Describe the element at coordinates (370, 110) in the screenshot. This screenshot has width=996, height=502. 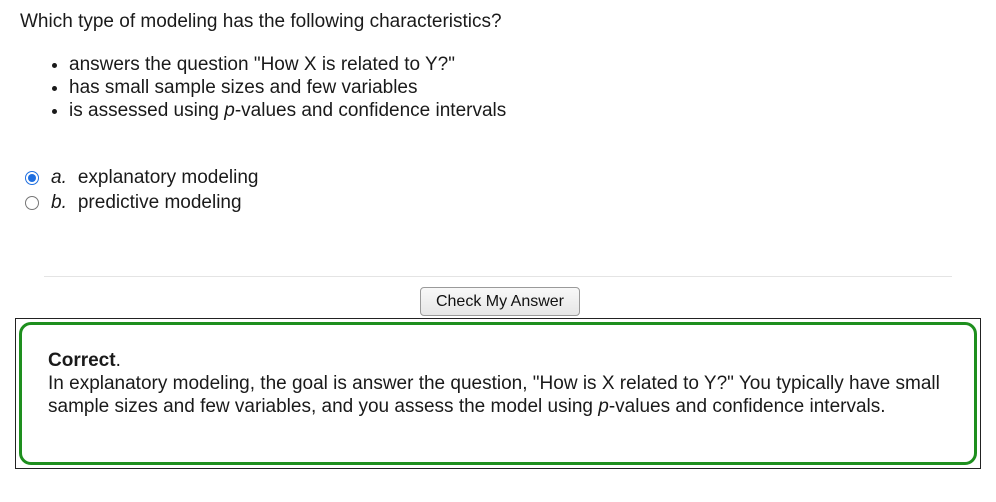
I see `characteristic-text-suffix: -values and confidence intervals` at that location.